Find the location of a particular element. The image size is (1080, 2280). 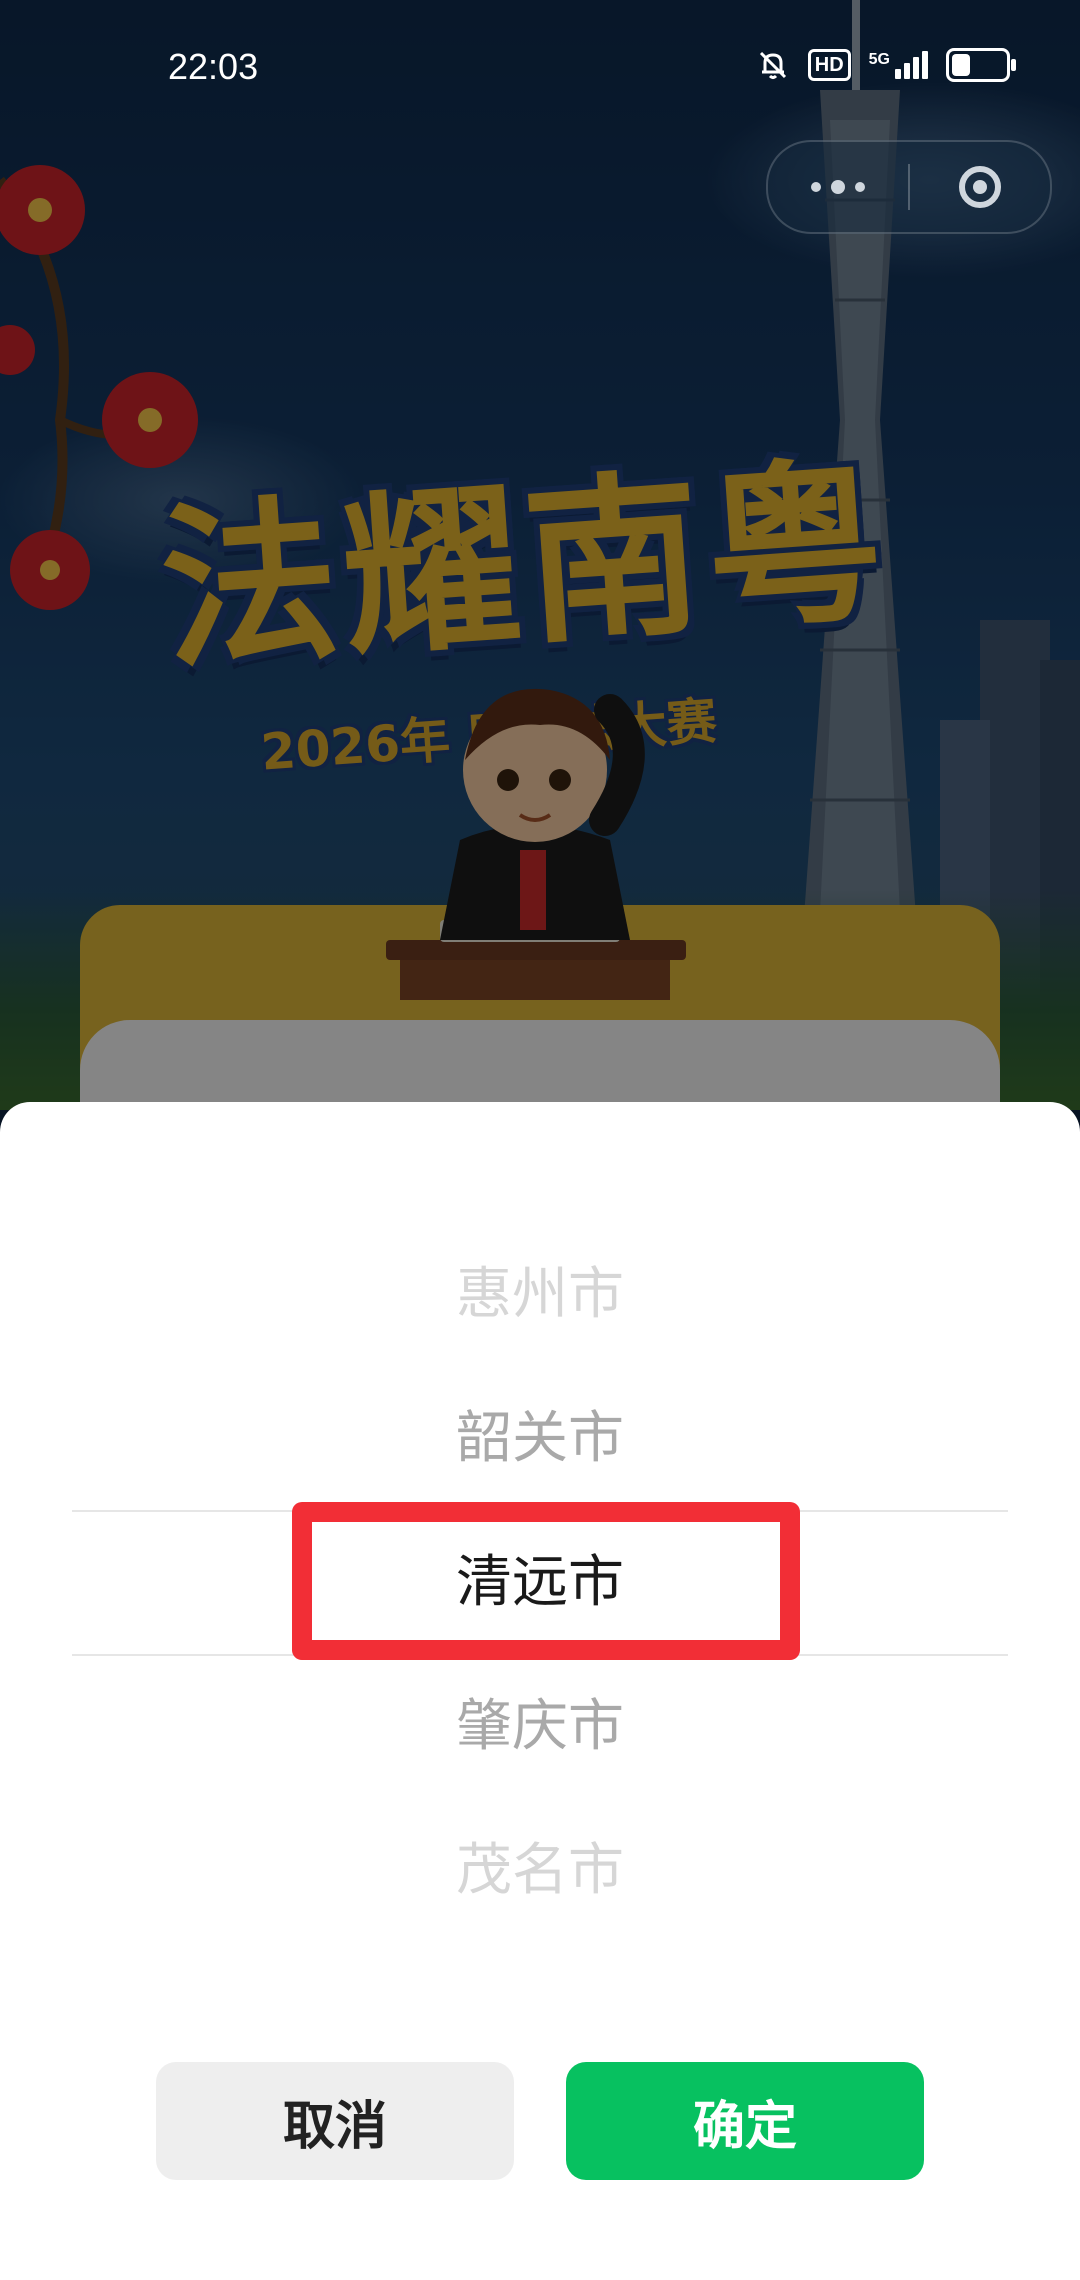

more-dots-icon is located at coordinates (838, 187).